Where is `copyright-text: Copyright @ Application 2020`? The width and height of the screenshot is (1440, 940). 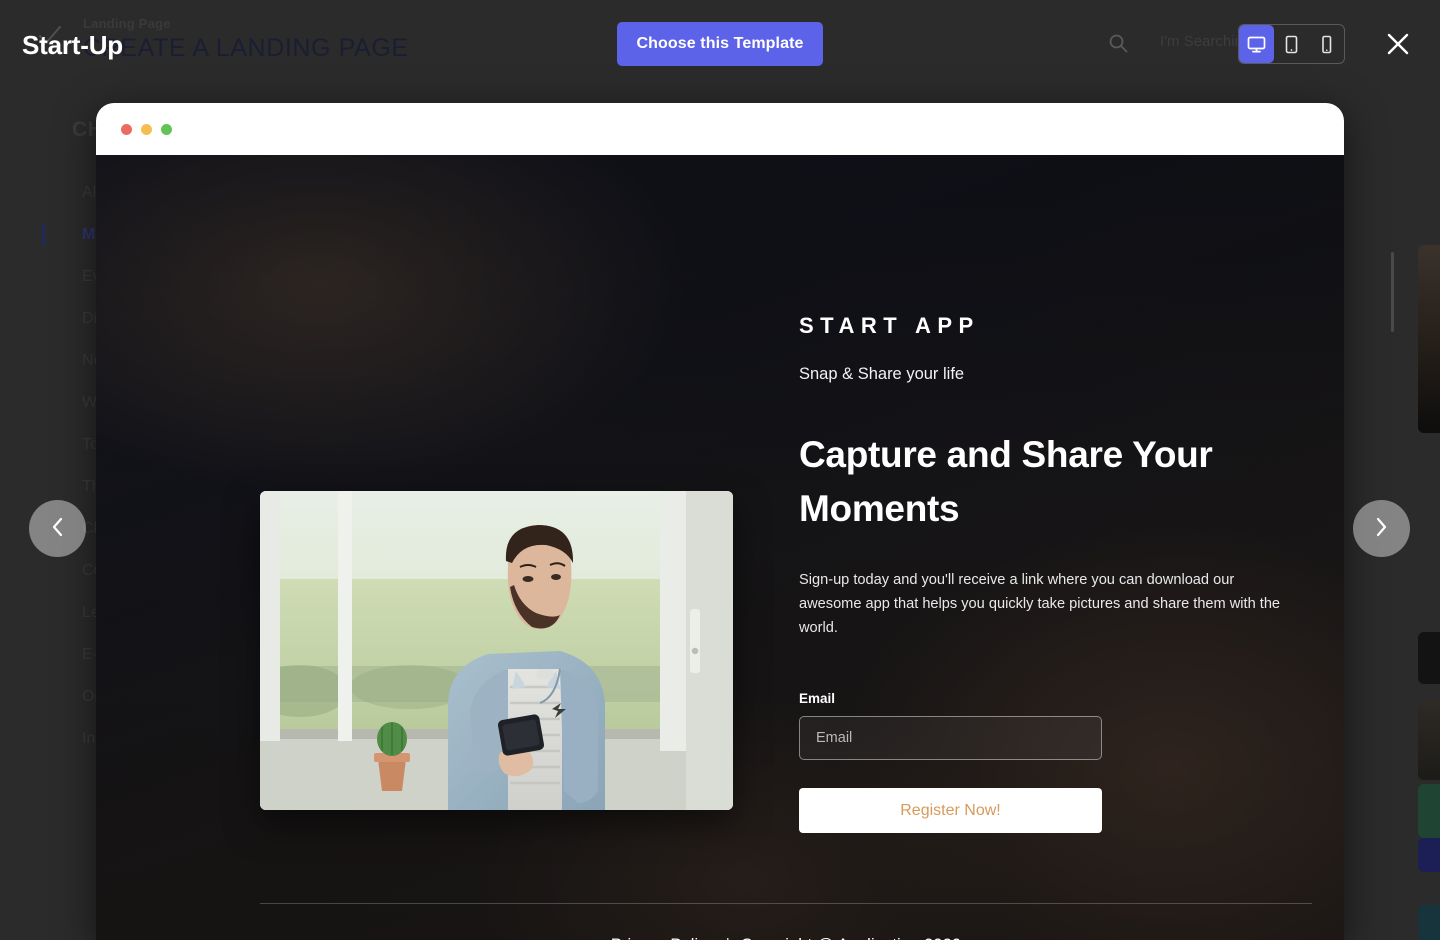 copyright-text: Copyright @ Application 2020 is located at coordinates (851, 938).